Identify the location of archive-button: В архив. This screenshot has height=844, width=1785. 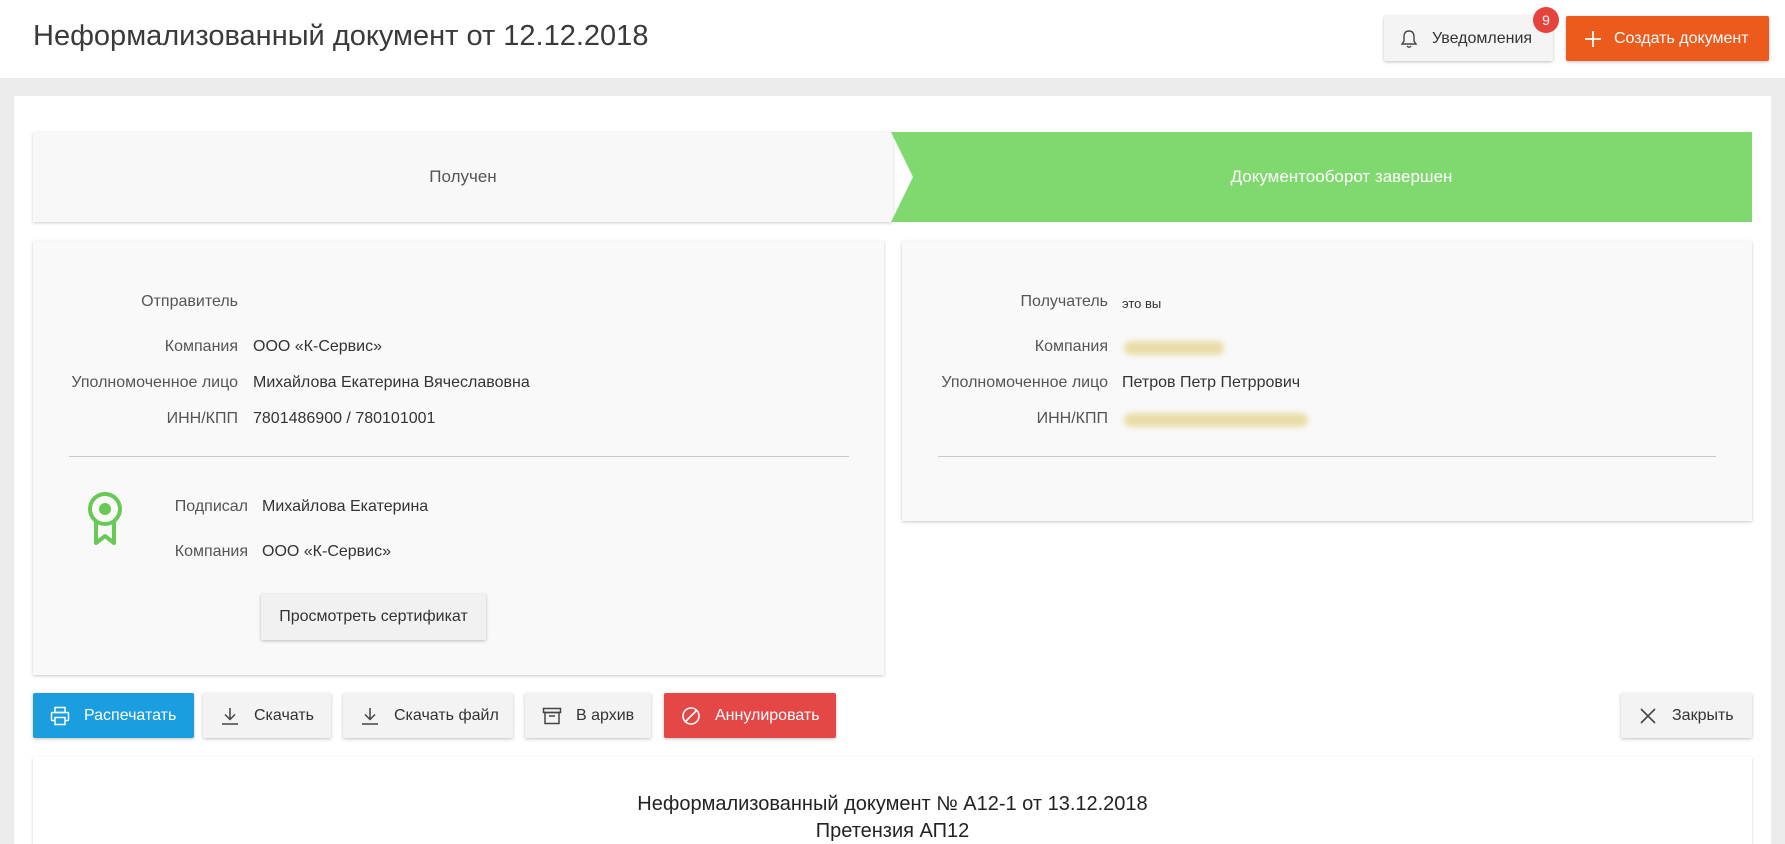
(588, 715).